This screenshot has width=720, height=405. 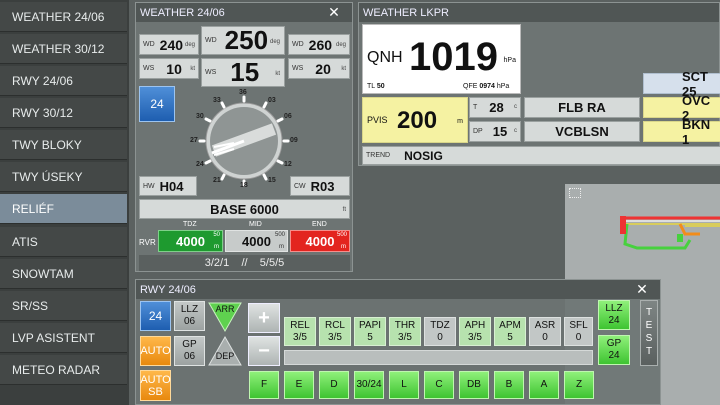 What do you see at coordinates (398, 289) in the screenshot?
I see `panel-title-rwy: RWY 24/06` at bounding box center [398, 289].